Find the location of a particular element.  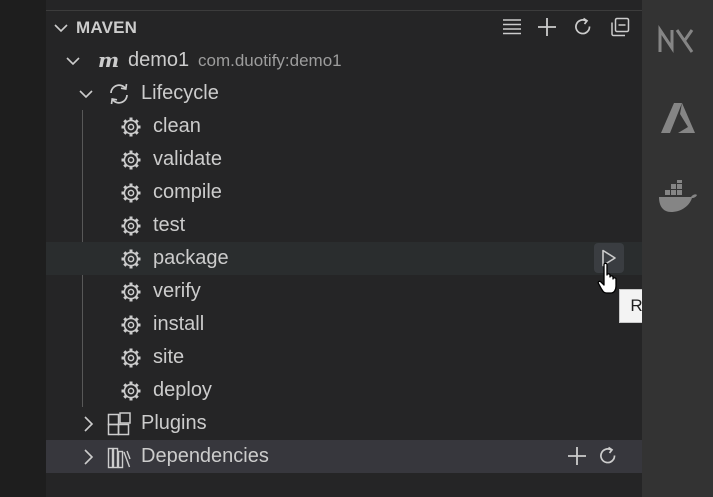

collapse-all-icon is located at coordinates (620, 27).